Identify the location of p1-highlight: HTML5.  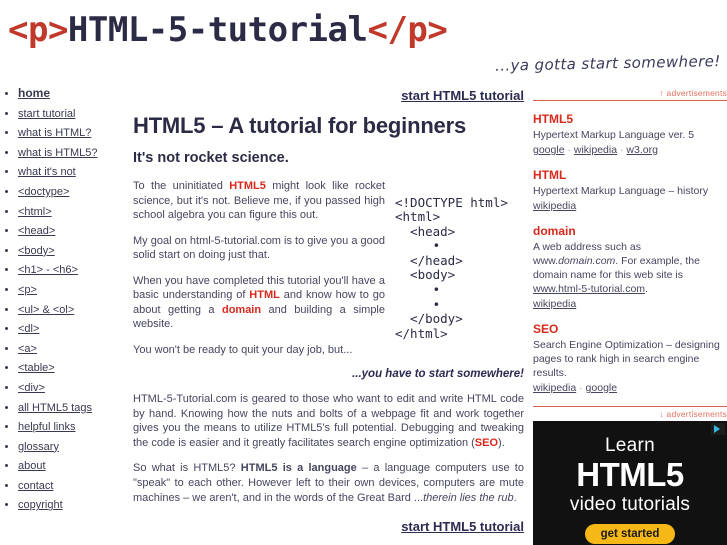
(247, 186).